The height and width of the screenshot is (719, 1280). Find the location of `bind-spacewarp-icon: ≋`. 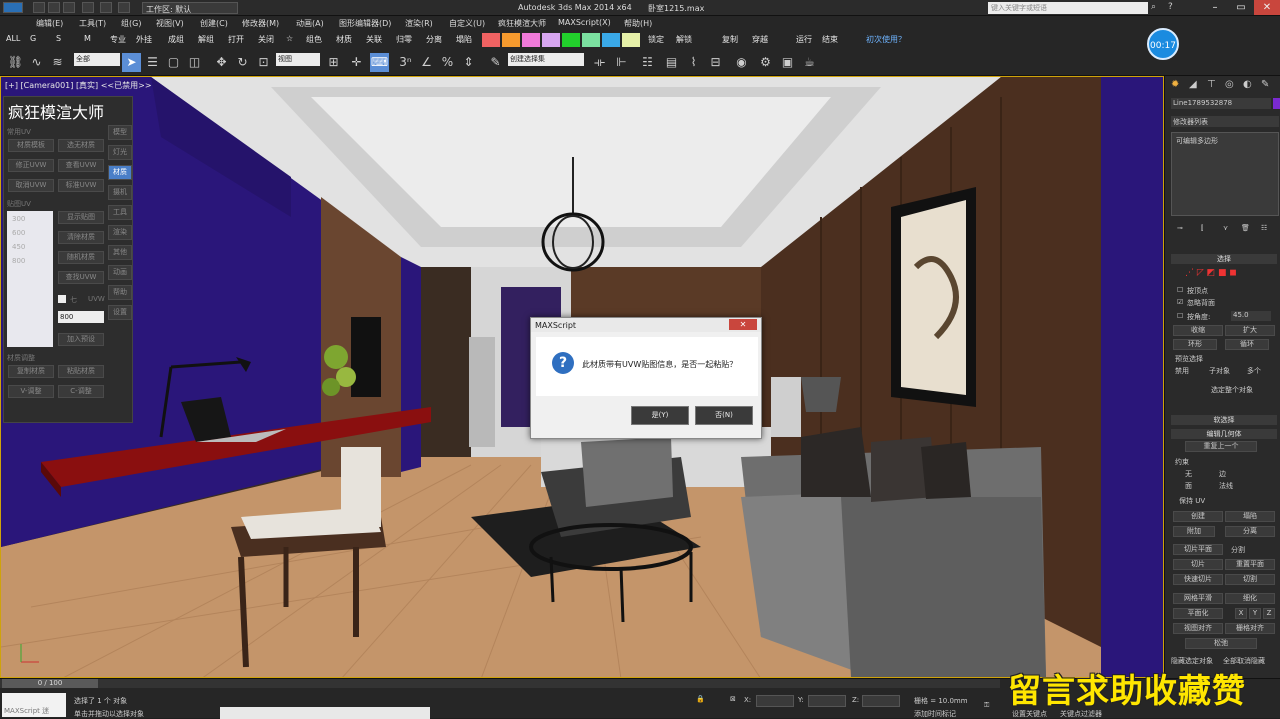

bind-spacewarp-icon: ≋ is located at coordinates (57, 62).